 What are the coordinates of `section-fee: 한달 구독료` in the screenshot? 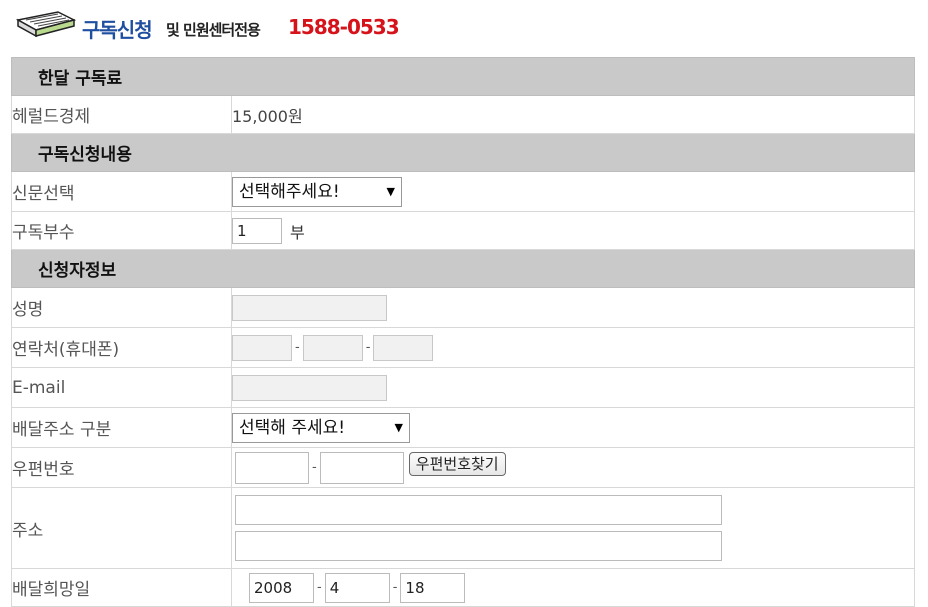 It's located at (463, 76).